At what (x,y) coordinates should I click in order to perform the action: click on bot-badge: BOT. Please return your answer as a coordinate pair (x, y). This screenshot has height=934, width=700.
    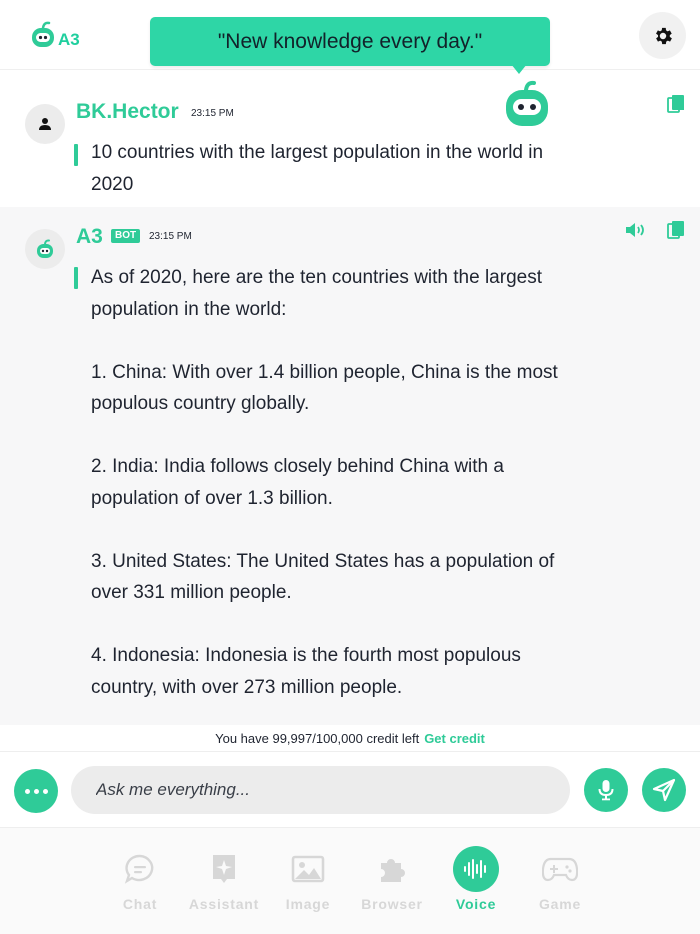
    Looking at the image, I should click on (126, 236).